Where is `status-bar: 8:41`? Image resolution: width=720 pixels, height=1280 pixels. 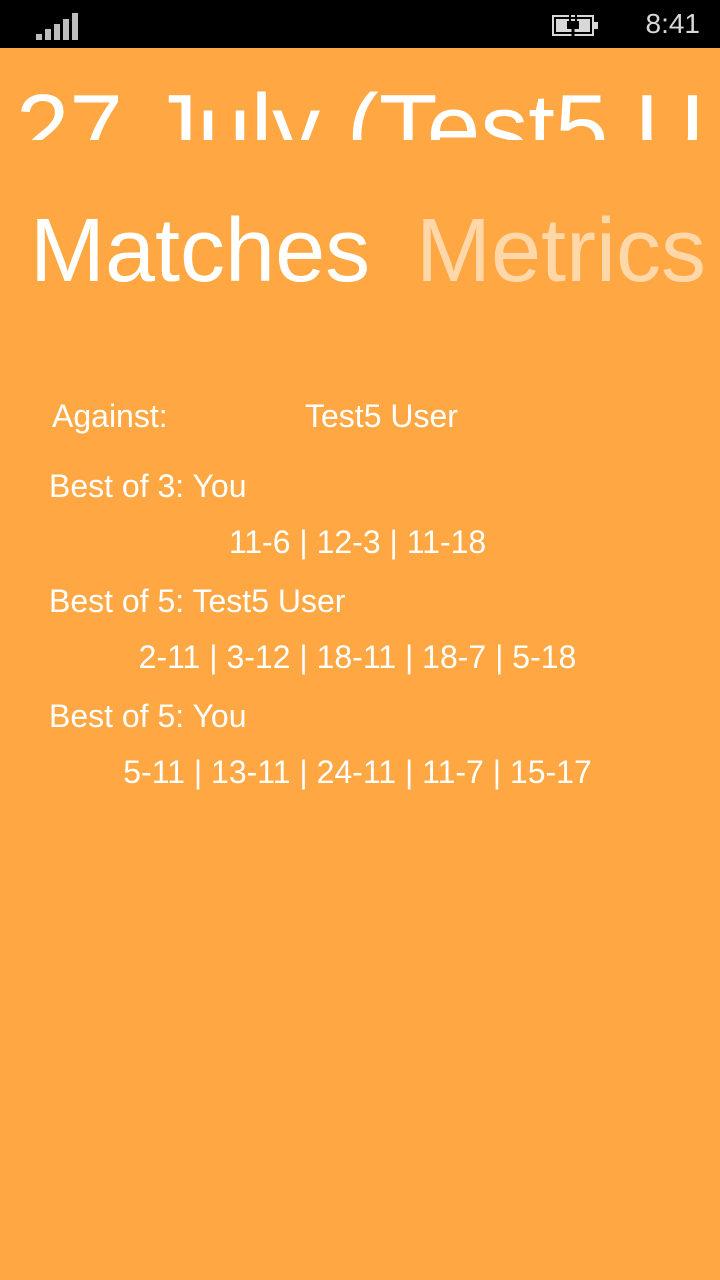 status-bar: 8:41 is located at coordinates (360, 24).